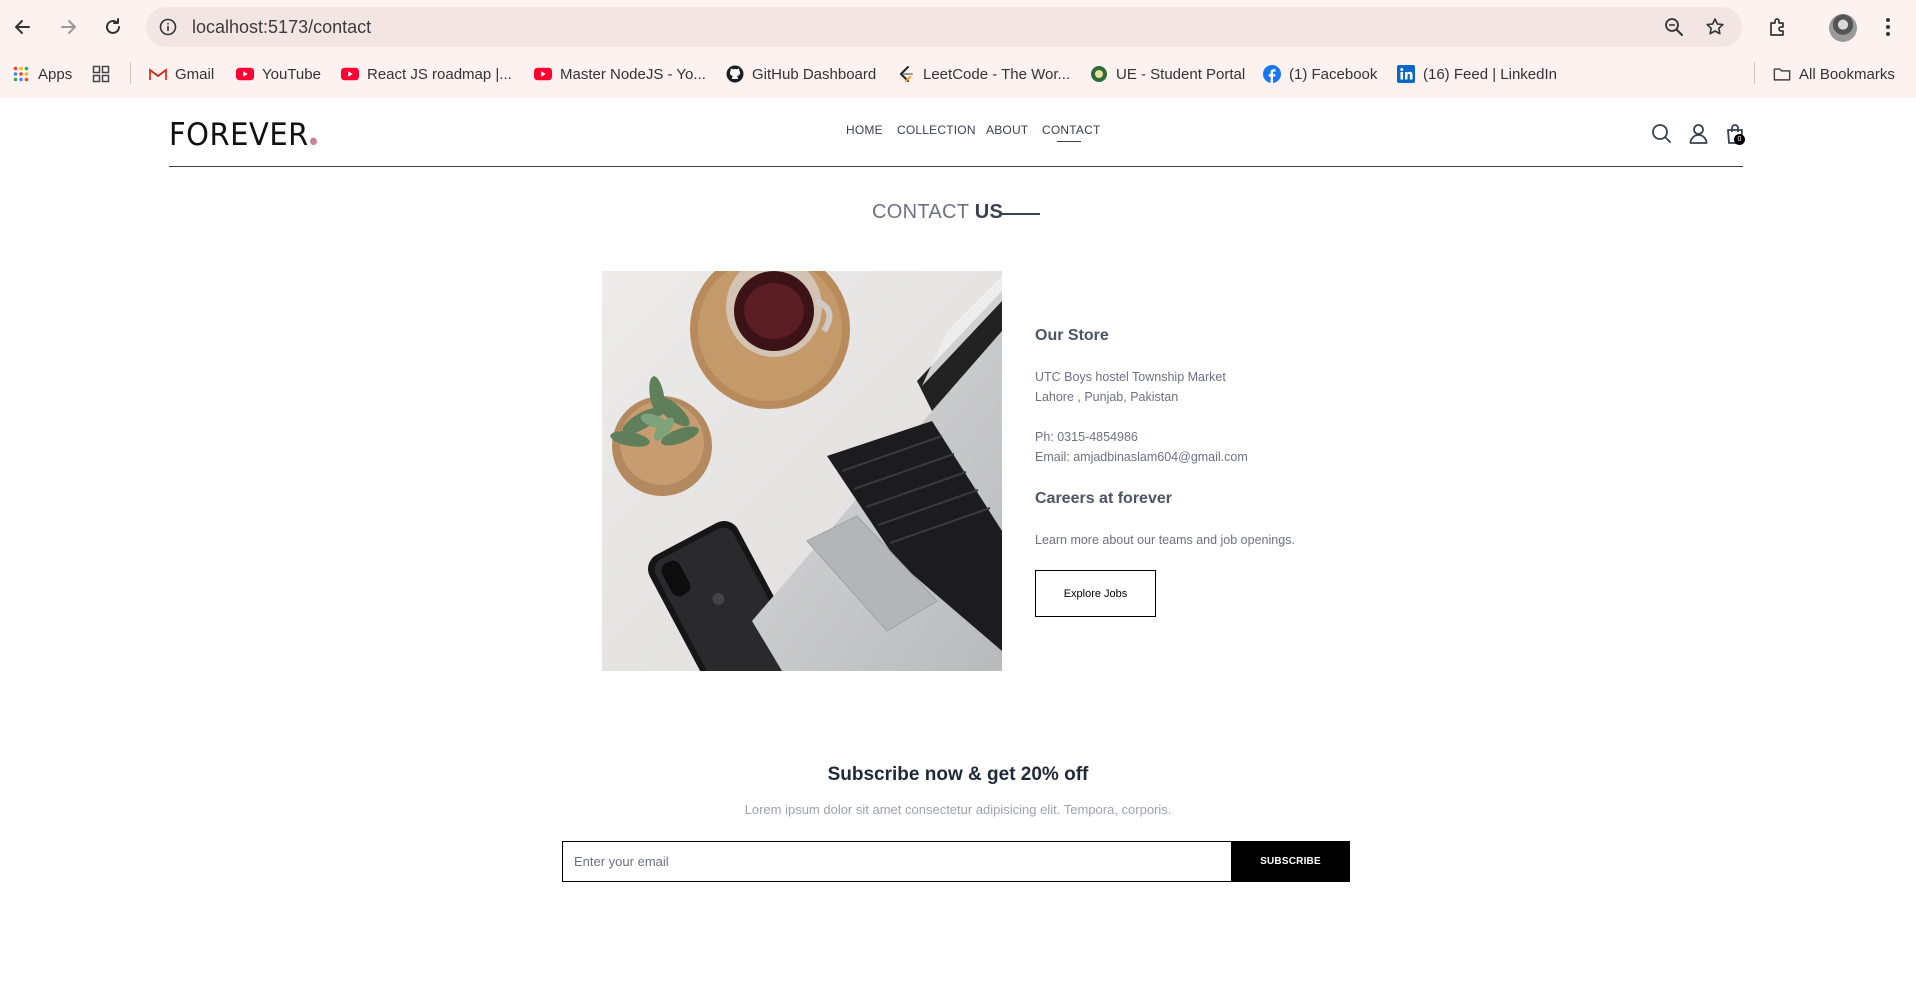 This screenshot has height=990, width=1916. I want to click on bookmark-label: YouTube, so click(291, 74).